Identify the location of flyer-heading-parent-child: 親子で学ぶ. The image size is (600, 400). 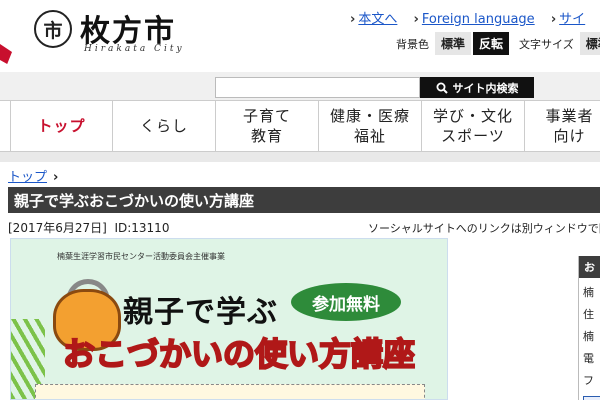
(200, 312).